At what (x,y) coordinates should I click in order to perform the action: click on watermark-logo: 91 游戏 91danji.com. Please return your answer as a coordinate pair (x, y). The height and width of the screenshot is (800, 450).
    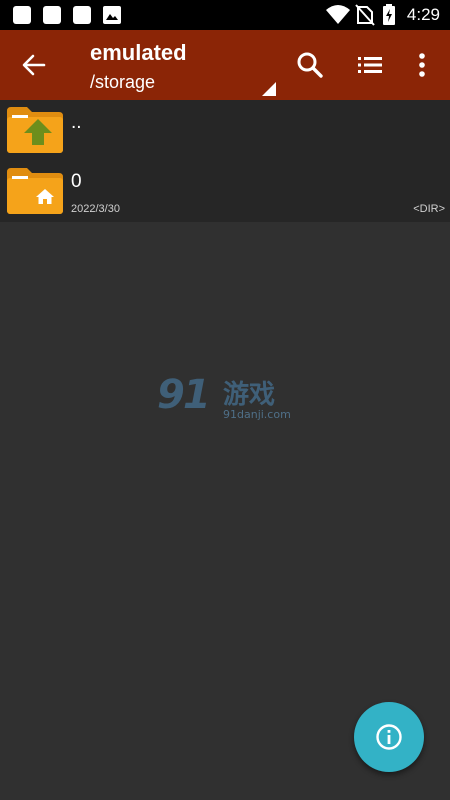
    Looking at the image, I should click on (225, 400).